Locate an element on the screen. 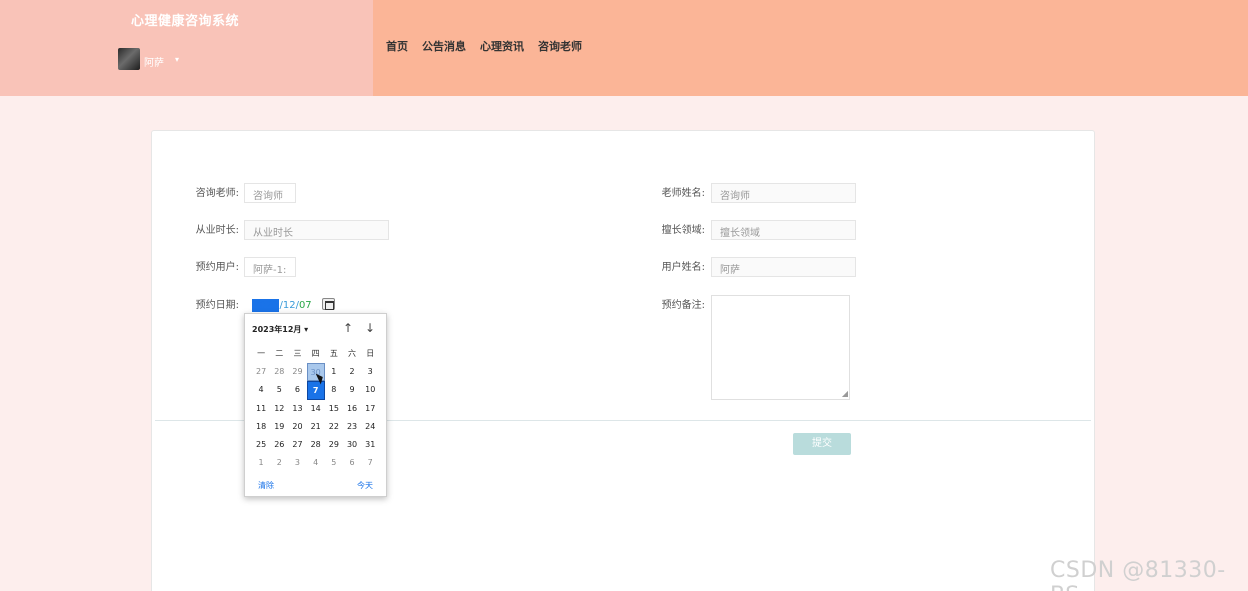  calendar-day: 20 is located at coordinates (297, 427).